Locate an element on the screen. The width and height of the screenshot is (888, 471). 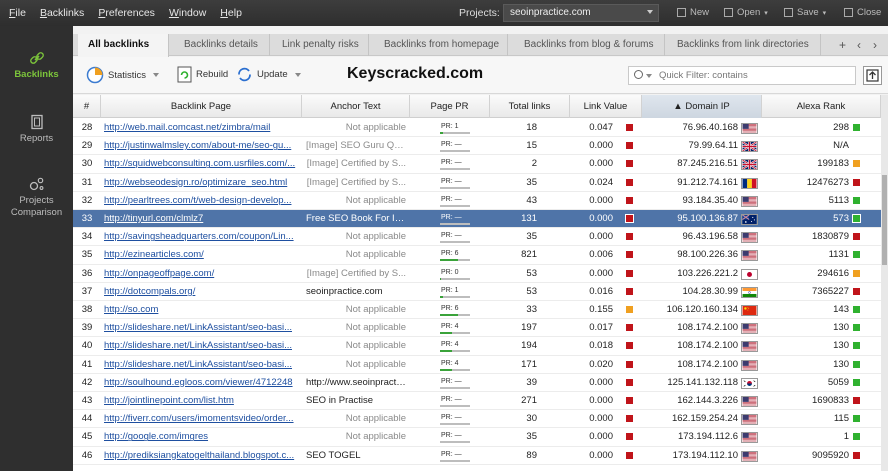
backlink-page-link: http://jointlinepoint.com/list.htm is located at coordinates (202, 401).